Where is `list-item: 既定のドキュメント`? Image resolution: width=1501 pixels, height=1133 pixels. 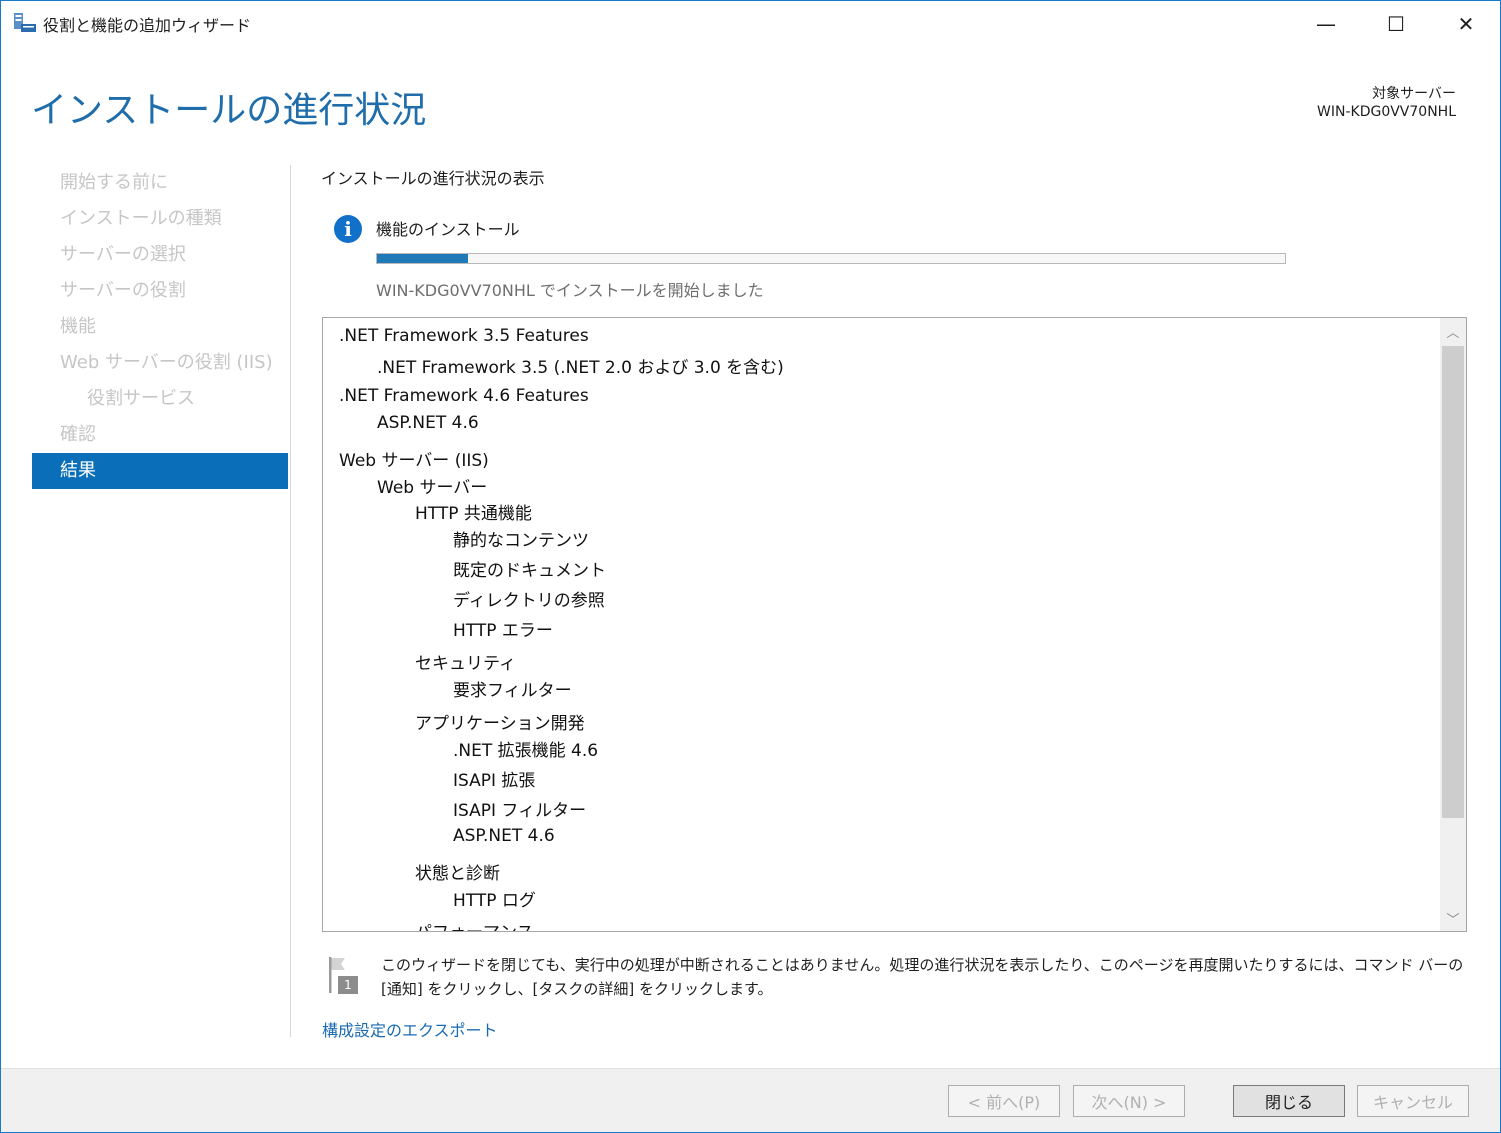
list-item: 既定のドキュメント is located at coordinates (529, 571).